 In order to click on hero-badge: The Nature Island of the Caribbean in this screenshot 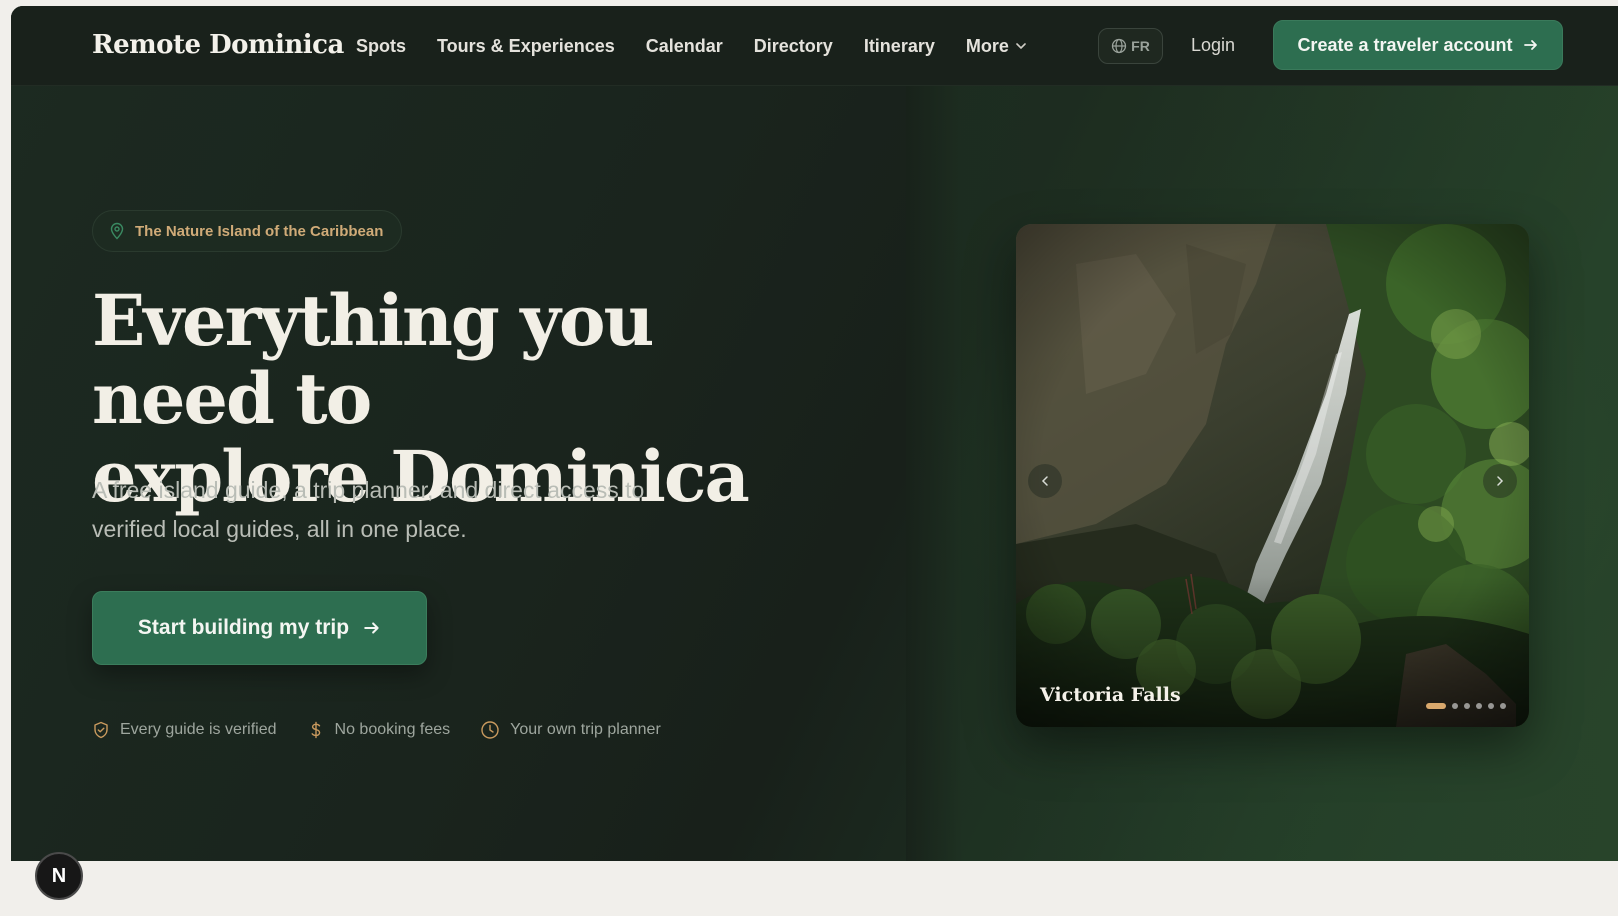, I will do `click(247, 231)`.